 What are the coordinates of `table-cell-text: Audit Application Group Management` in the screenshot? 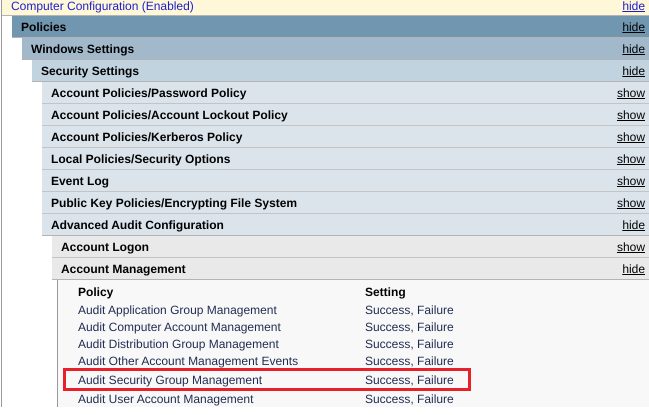 It's located at (178, 310).